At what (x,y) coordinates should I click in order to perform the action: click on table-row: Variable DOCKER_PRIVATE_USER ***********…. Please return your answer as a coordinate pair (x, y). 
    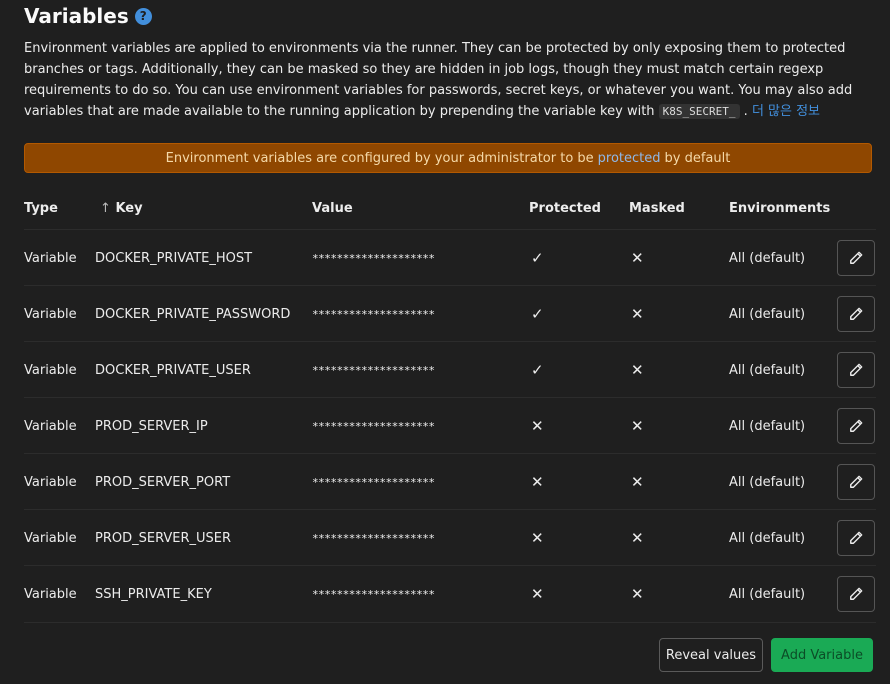
    Looking at the image, I should click on (450, 369).